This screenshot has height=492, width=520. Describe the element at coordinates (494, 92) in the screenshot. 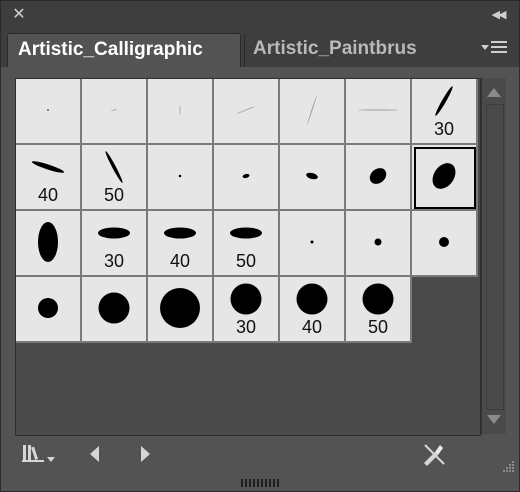

I see `scroll-up-arrow-icon` at that location.